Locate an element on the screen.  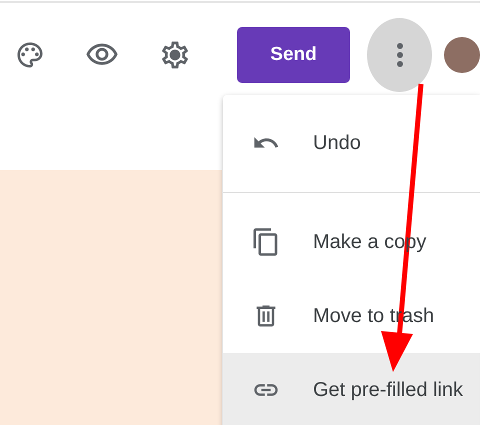
palette-icon is located at coordinates (30, 55).